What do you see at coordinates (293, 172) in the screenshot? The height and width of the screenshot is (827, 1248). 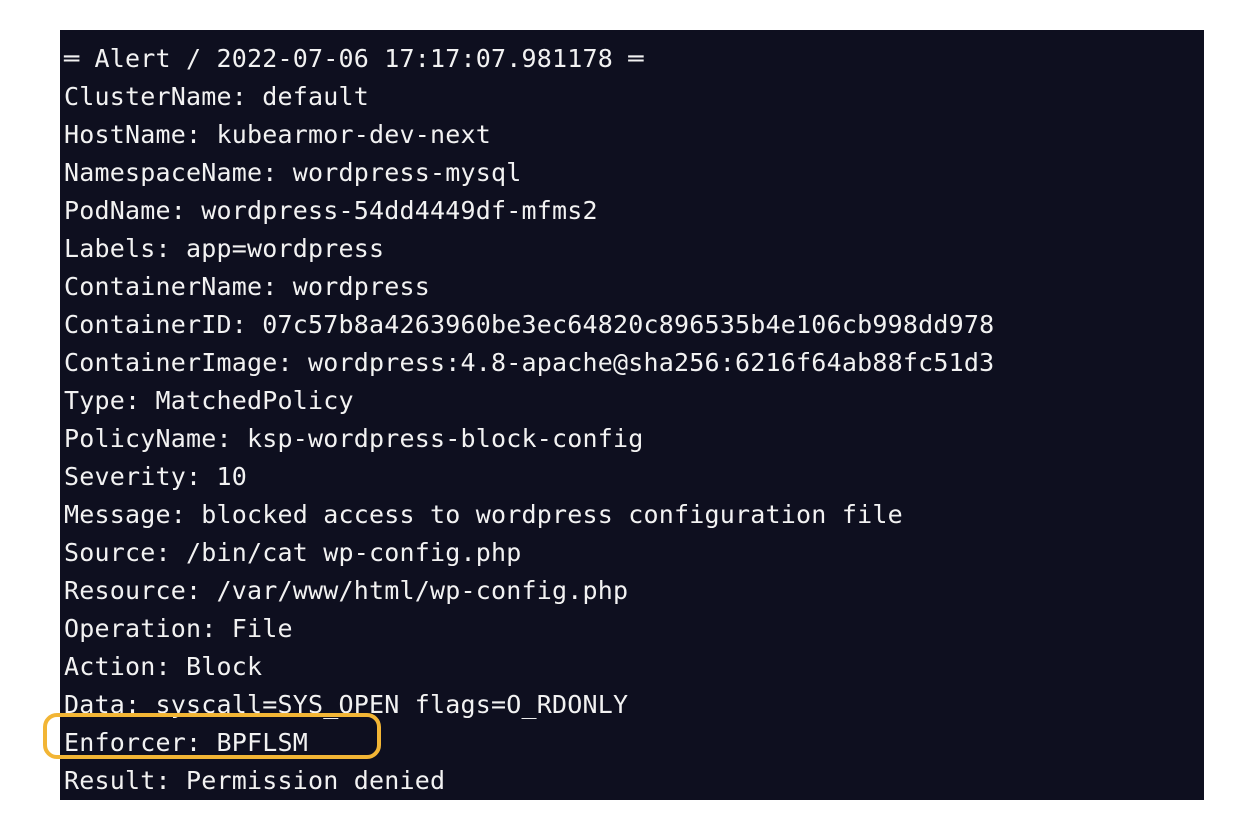 I see `namespace-name-line: NamespaceName: wordpress-mysql` at bounding box center [293, 172].